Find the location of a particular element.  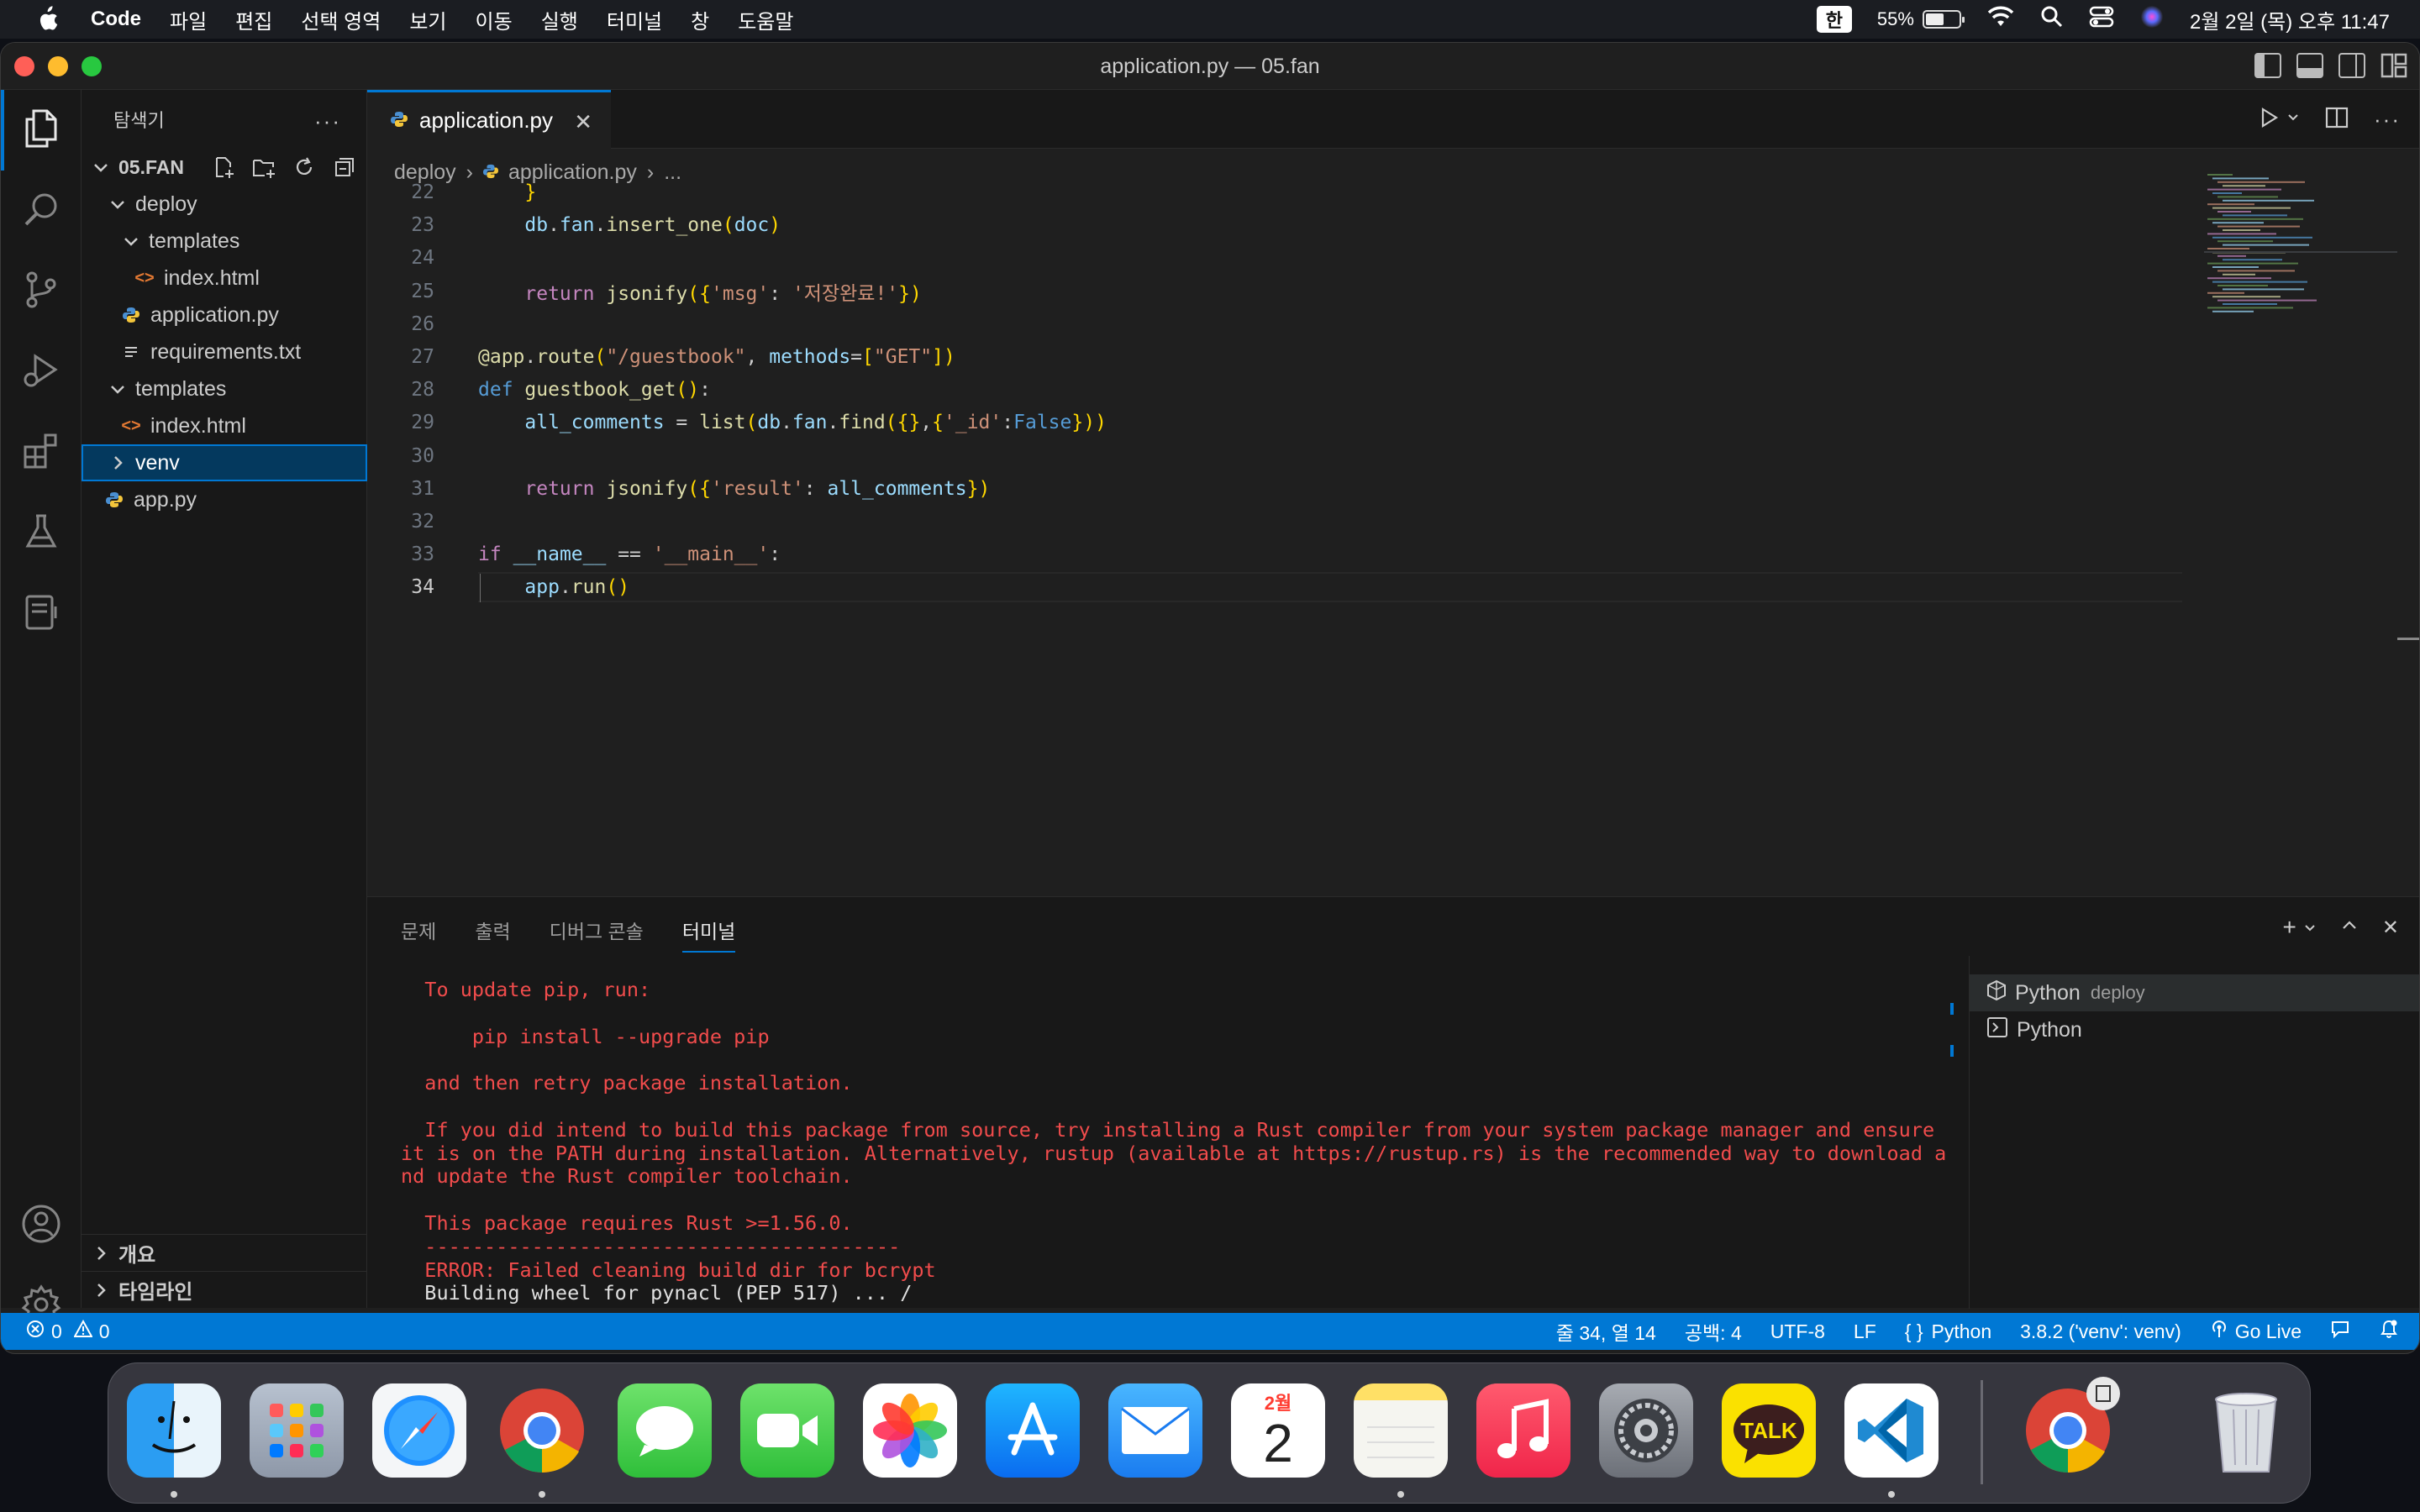

menu-app-name: Code is located at coordinates (116, 19).